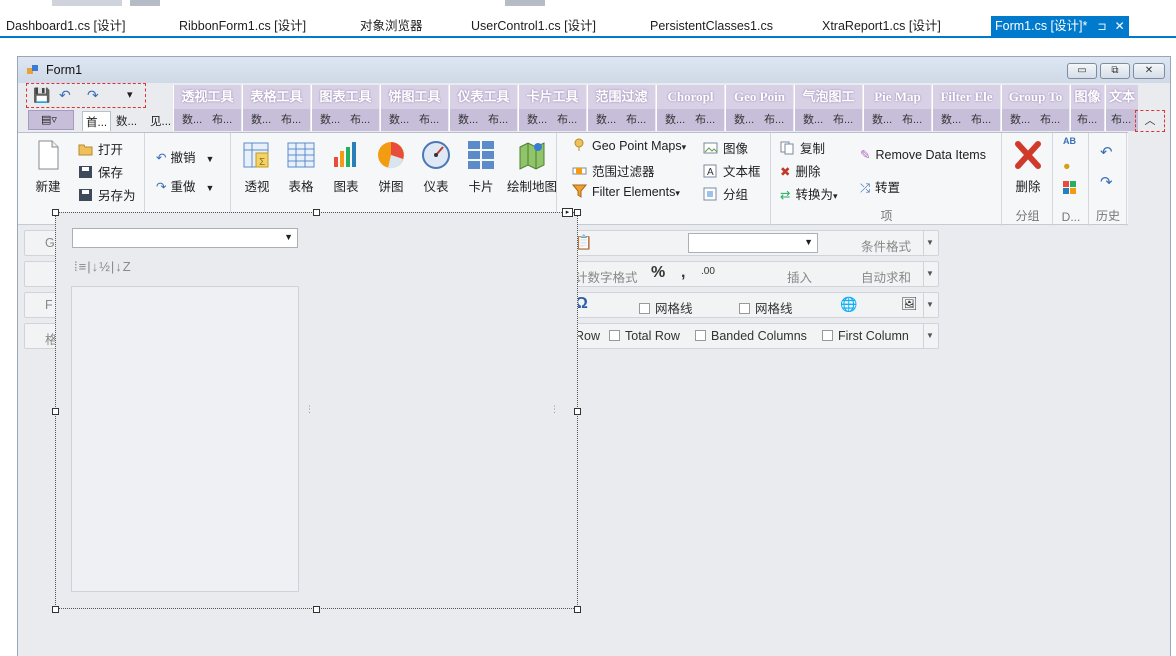 This screenshot has width=1176, height=656. What do you see at coordinates (881, 26) in the screenshot?
I see `doc-tab-xtrareport1: XtraReport1.cs [设计]` at bounding box center [881, 26].